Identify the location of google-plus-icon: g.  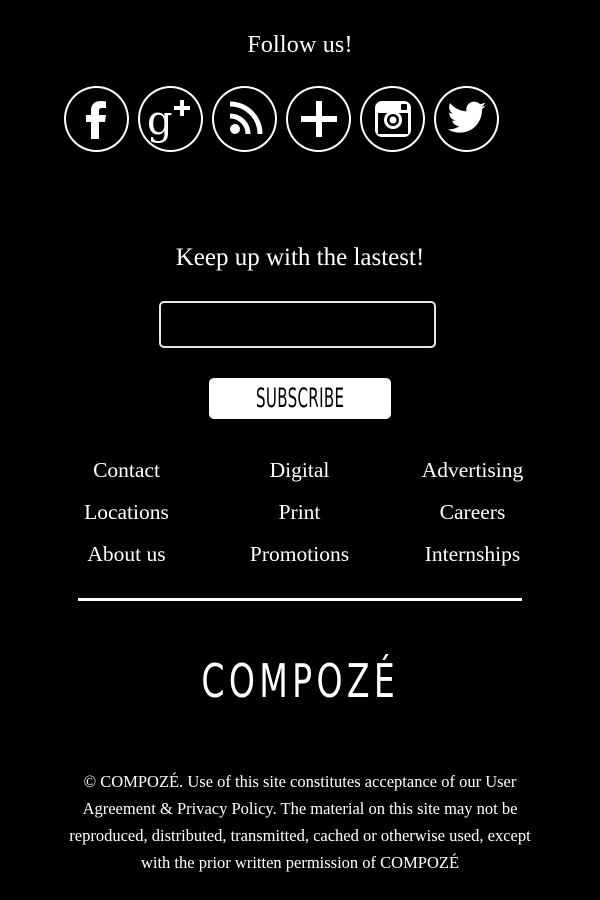
(168, 121).